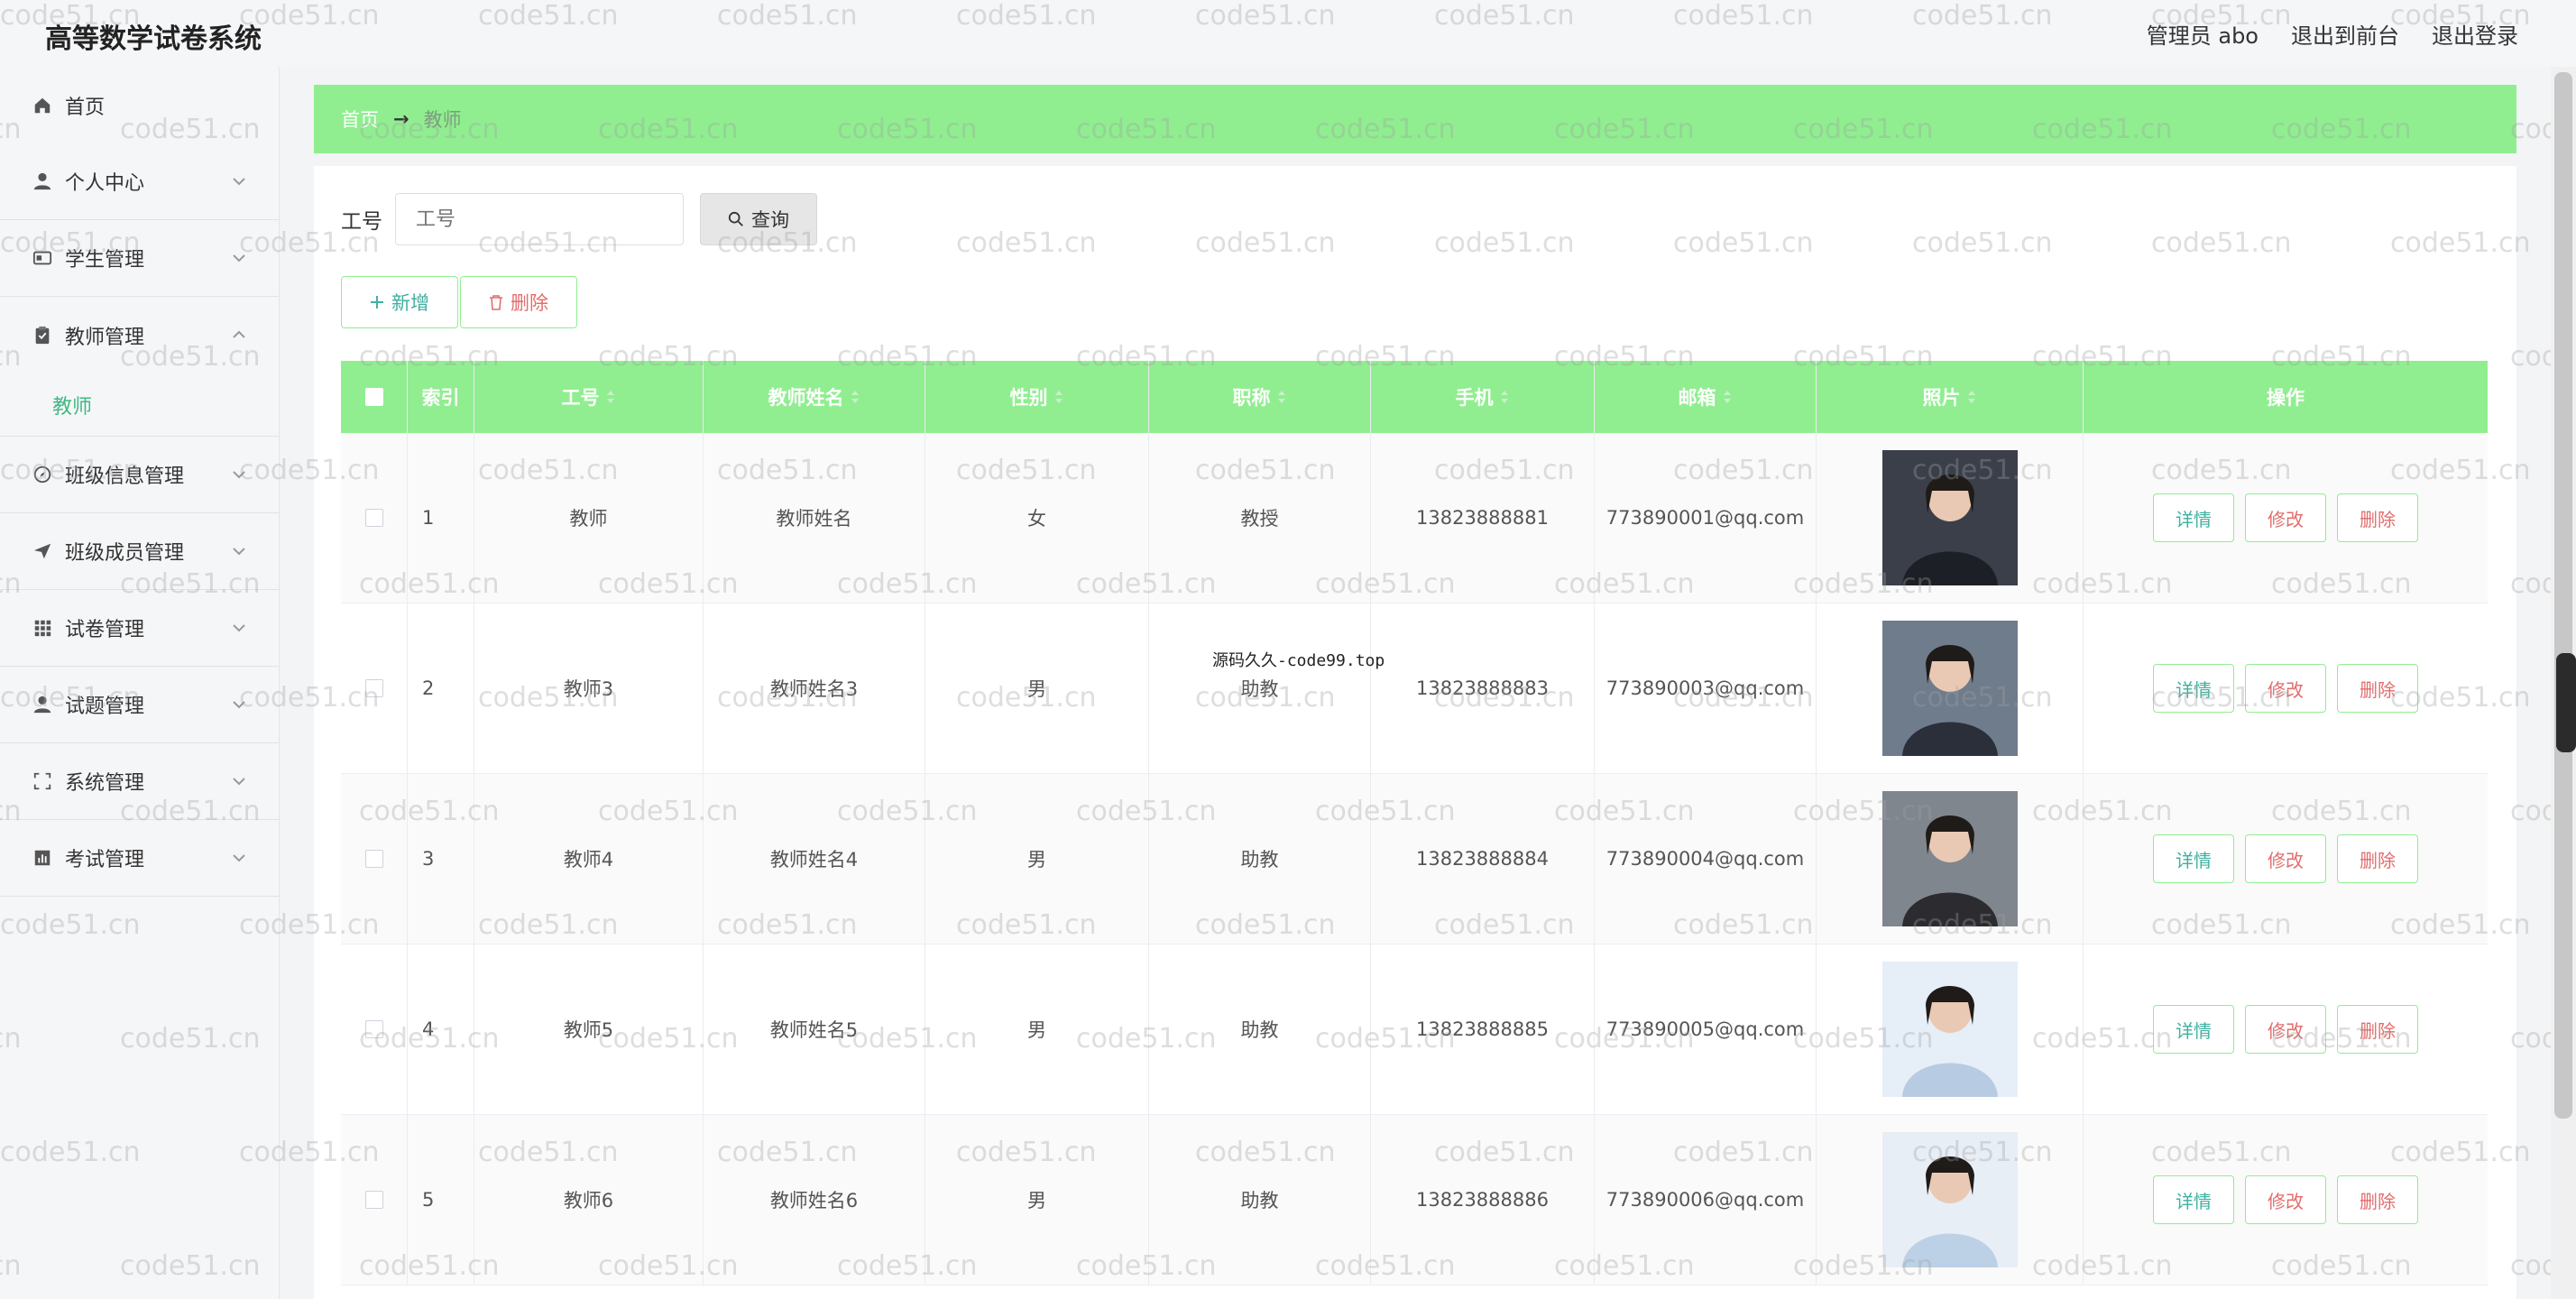 The image size is (2576, 1299). What do you see at coordinates (139, 405) in the screenshot?
I see `sidebar-subitem-teacher: 教师` at bounding box center [139, 405].